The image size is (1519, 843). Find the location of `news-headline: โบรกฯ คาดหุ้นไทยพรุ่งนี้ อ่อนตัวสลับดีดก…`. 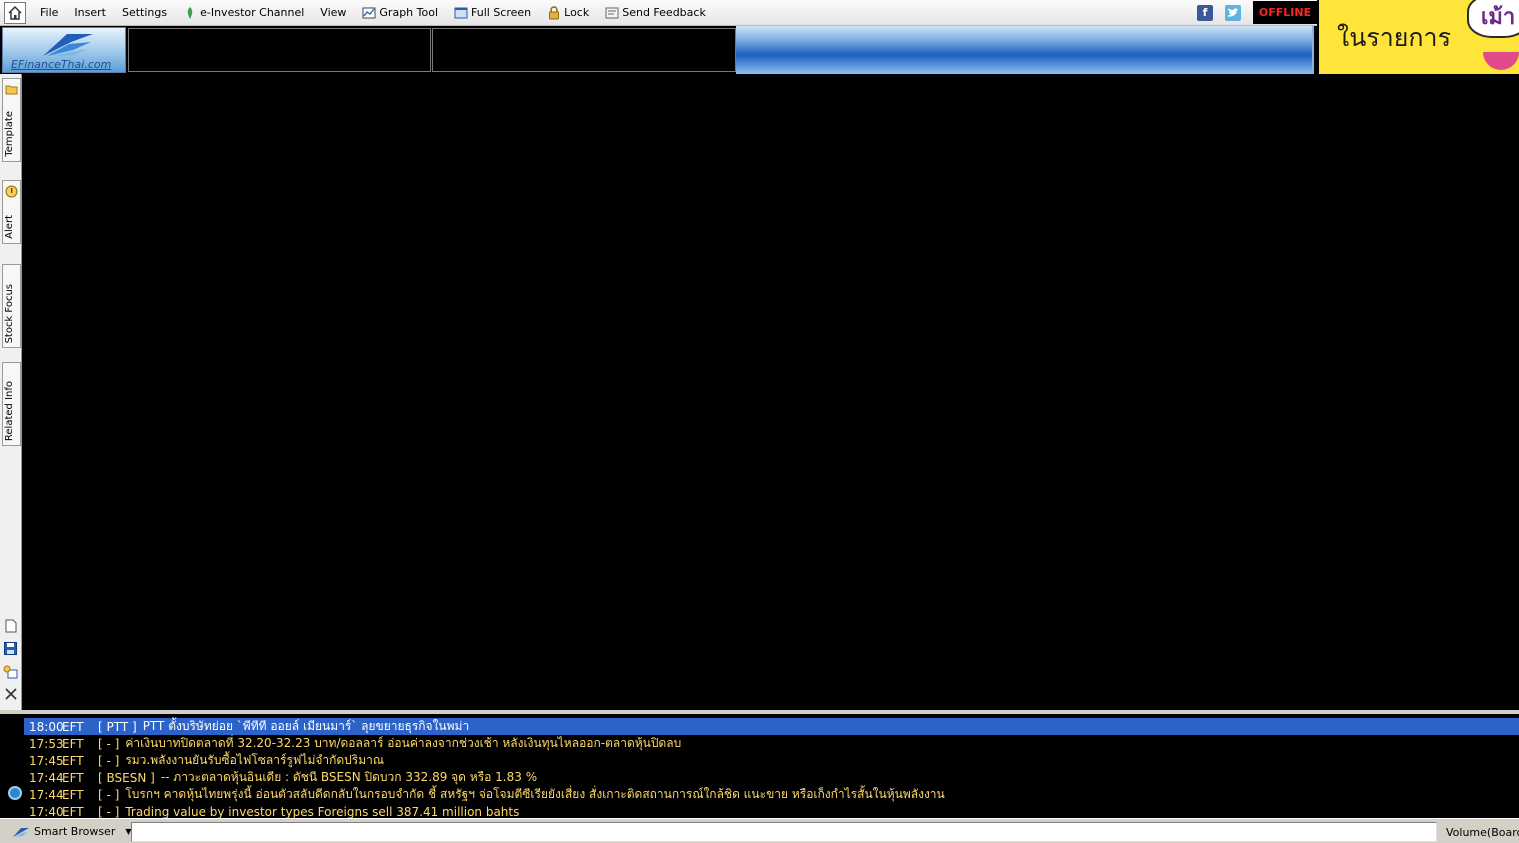

news-headline: โบรกฯ คาดหุ้นไทยพรุ่งนี้ อ่อนตัวสลับดีดก… is located at coordinates (535, 794).